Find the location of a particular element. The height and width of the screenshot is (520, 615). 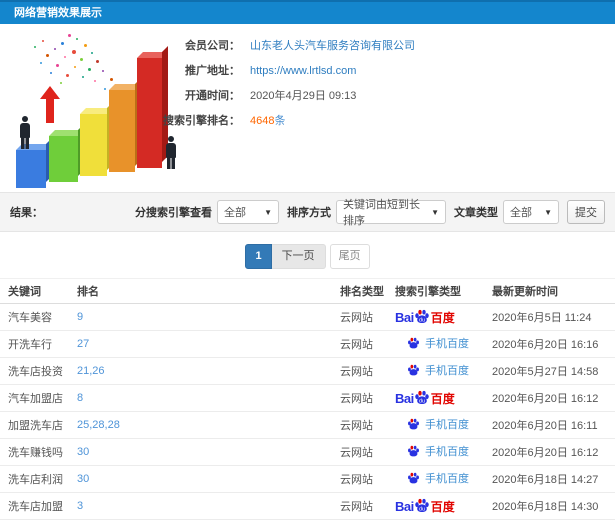

article-type-select: 全部 ▼ is located at coordinates (531, 212).